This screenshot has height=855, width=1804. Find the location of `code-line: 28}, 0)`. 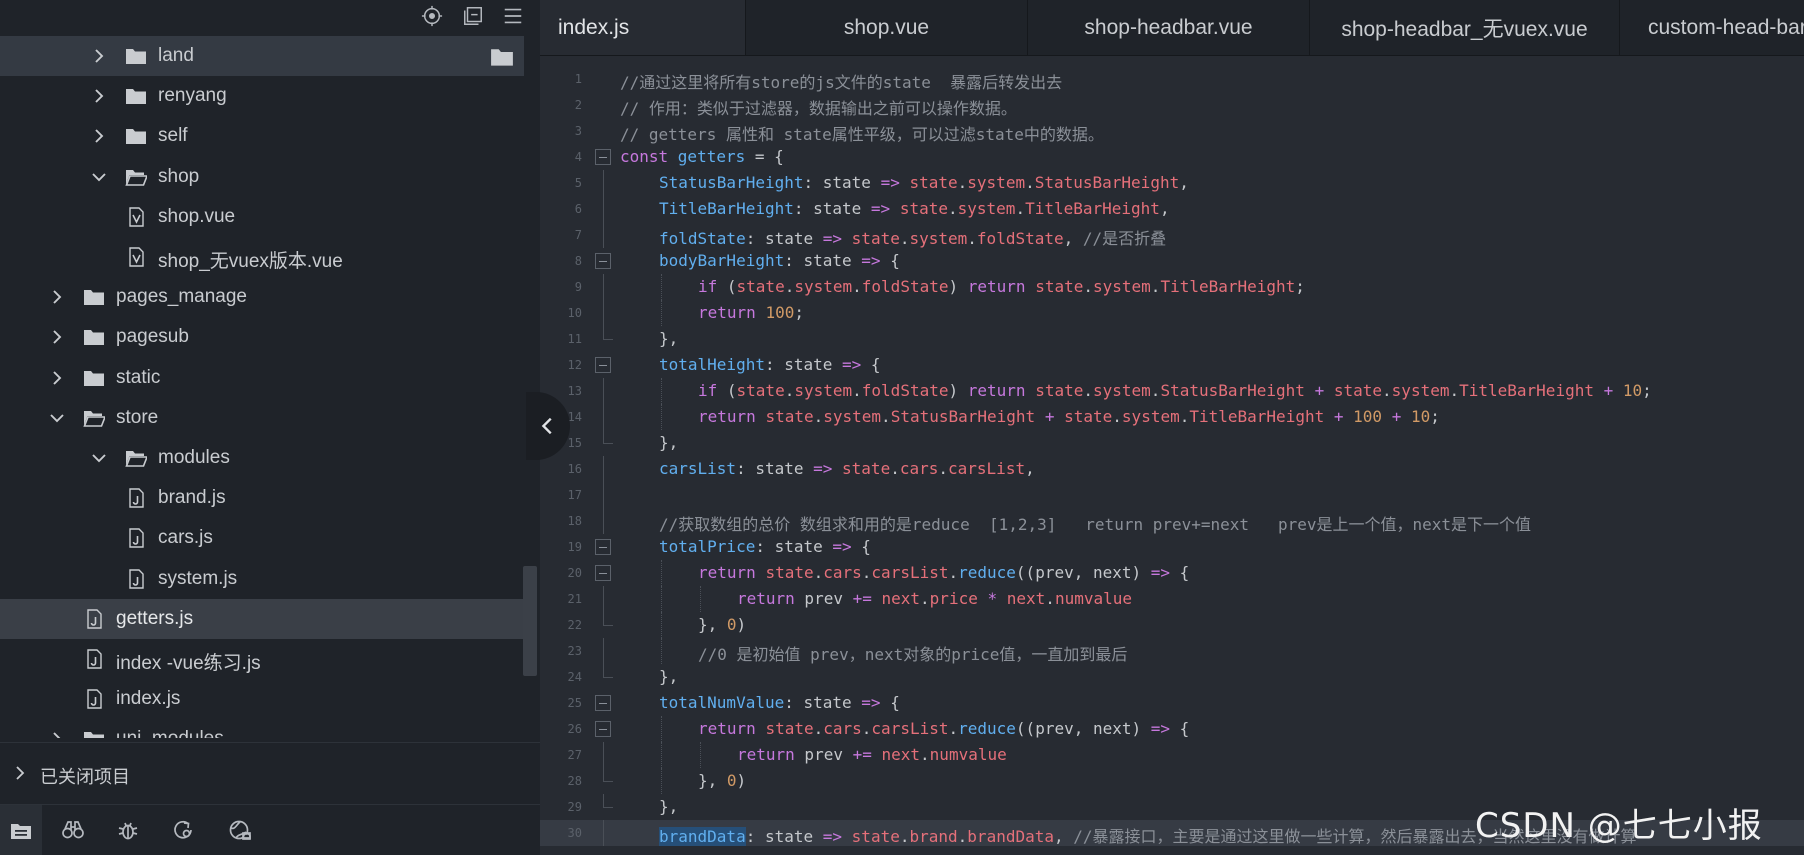

code-line: 28}, 0) is located at coordinates (1172, 781).